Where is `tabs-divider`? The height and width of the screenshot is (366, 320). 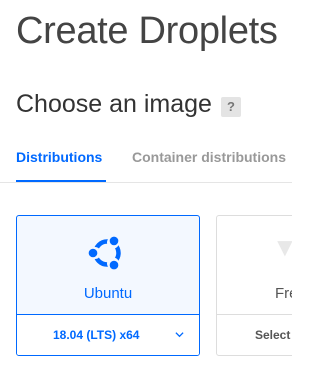 tabs-divider is located at coordinates (146, 182).